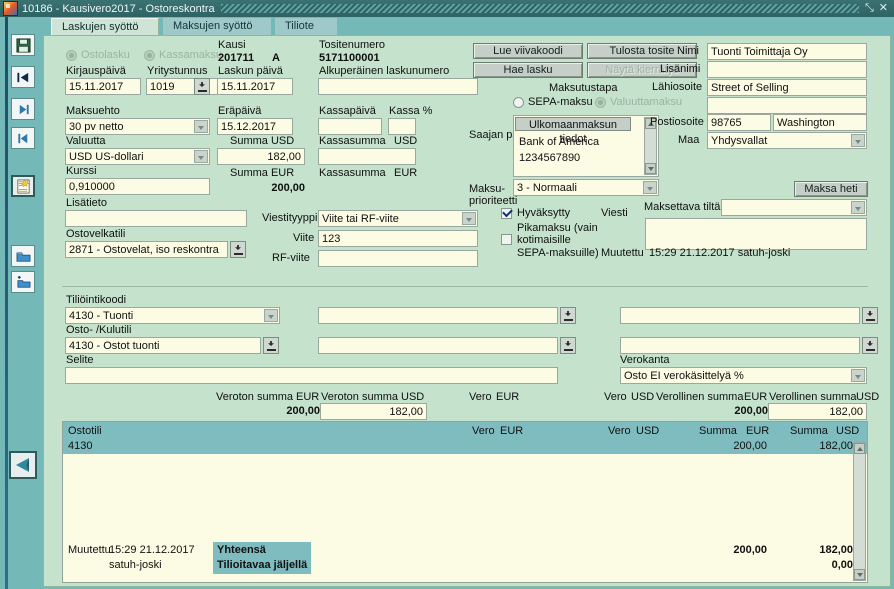 The image size is (894, 589). I want to click on maksa-heti-button: Maksa heti, so click(831, 189).